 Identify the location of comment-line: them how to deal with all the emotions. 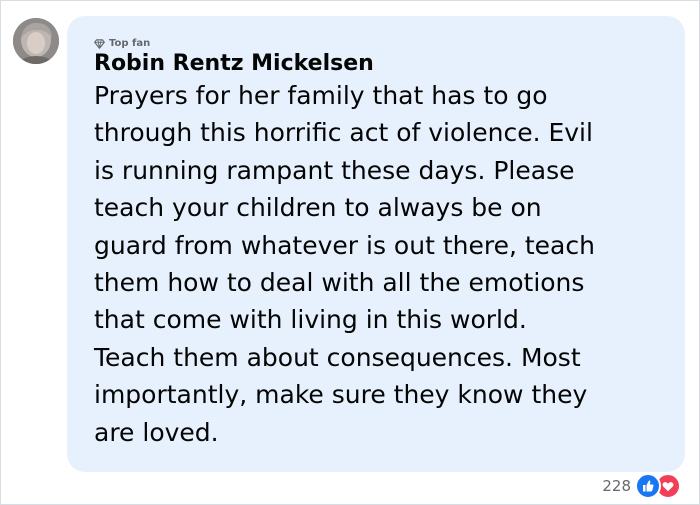
(339, 283).